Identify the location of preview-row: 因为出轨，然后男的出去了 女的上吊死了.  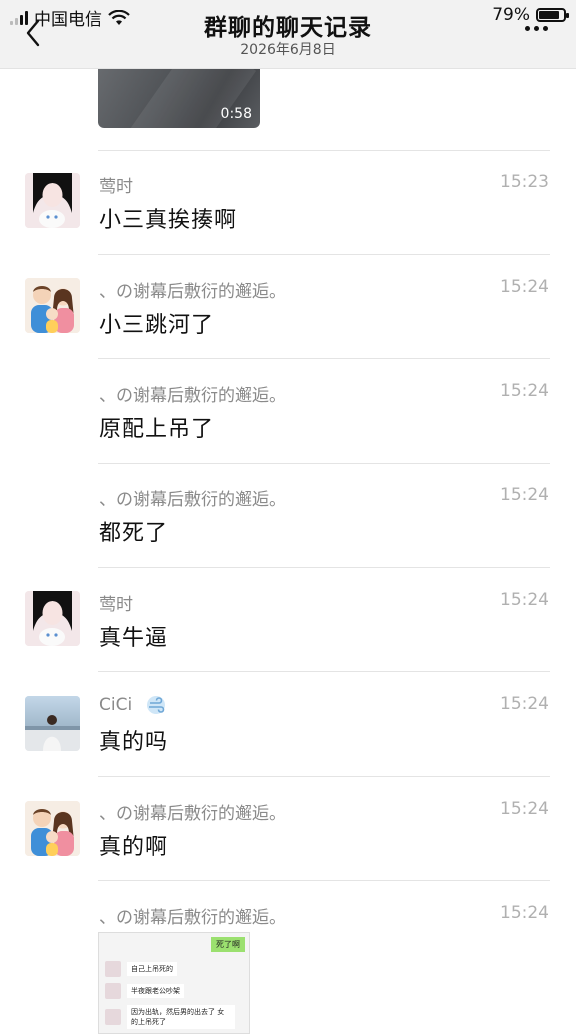
(170, 1017).